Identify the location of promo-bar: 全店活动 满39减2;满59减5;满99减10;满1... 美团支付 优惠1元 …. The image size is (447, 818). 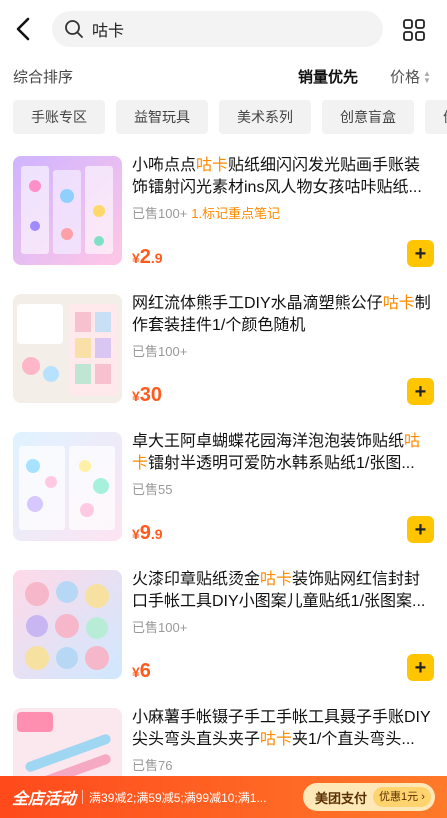
(223, 797).